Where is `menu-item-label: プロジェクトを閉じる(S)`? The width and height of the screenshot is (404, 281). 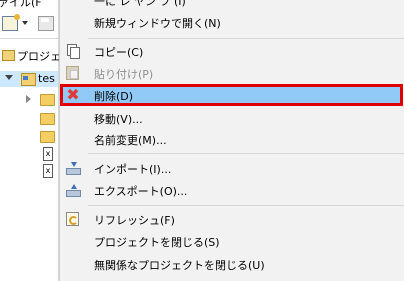 menu-item-label: プロジェクトを閉じる(S) is located at coordinates (157, 242).